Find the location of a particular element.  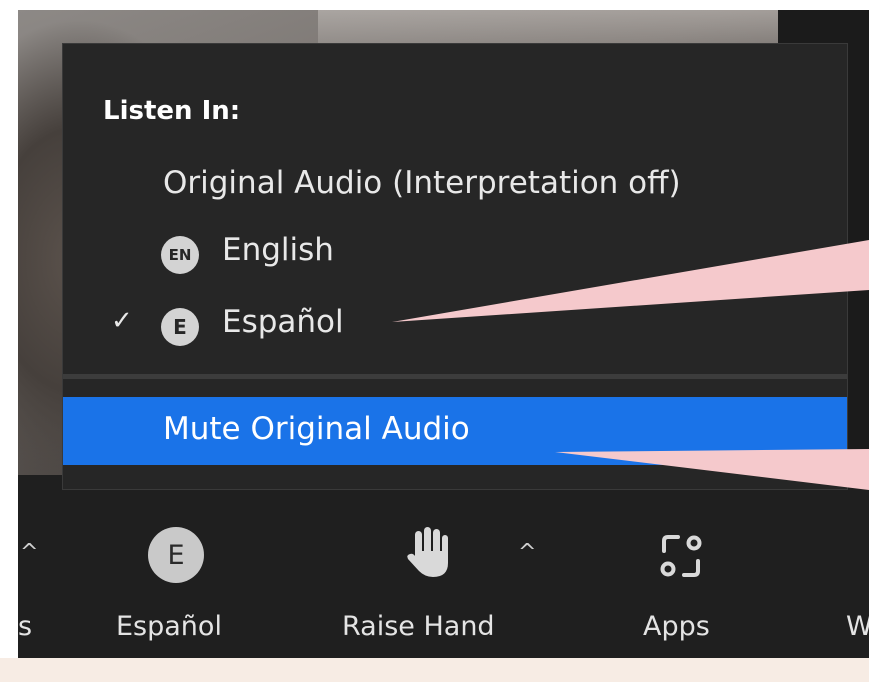

page-margin-top is located at coordinates (434, 5).